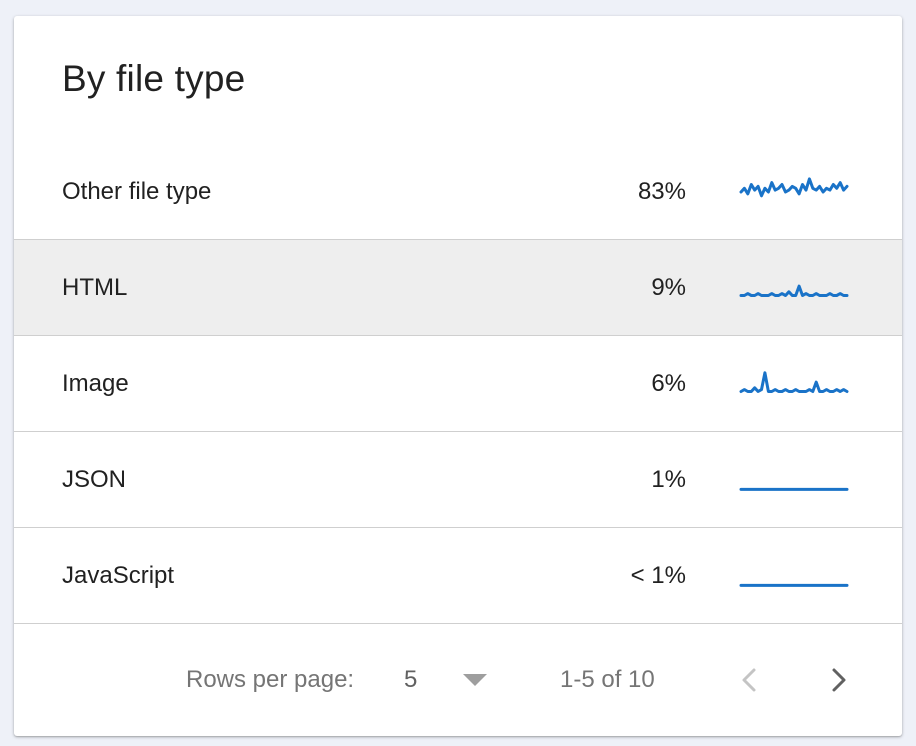 The height and width of the screenshot is (746, 916). I want to click on table-row: JavaScript < 1%, so click(458, 576).